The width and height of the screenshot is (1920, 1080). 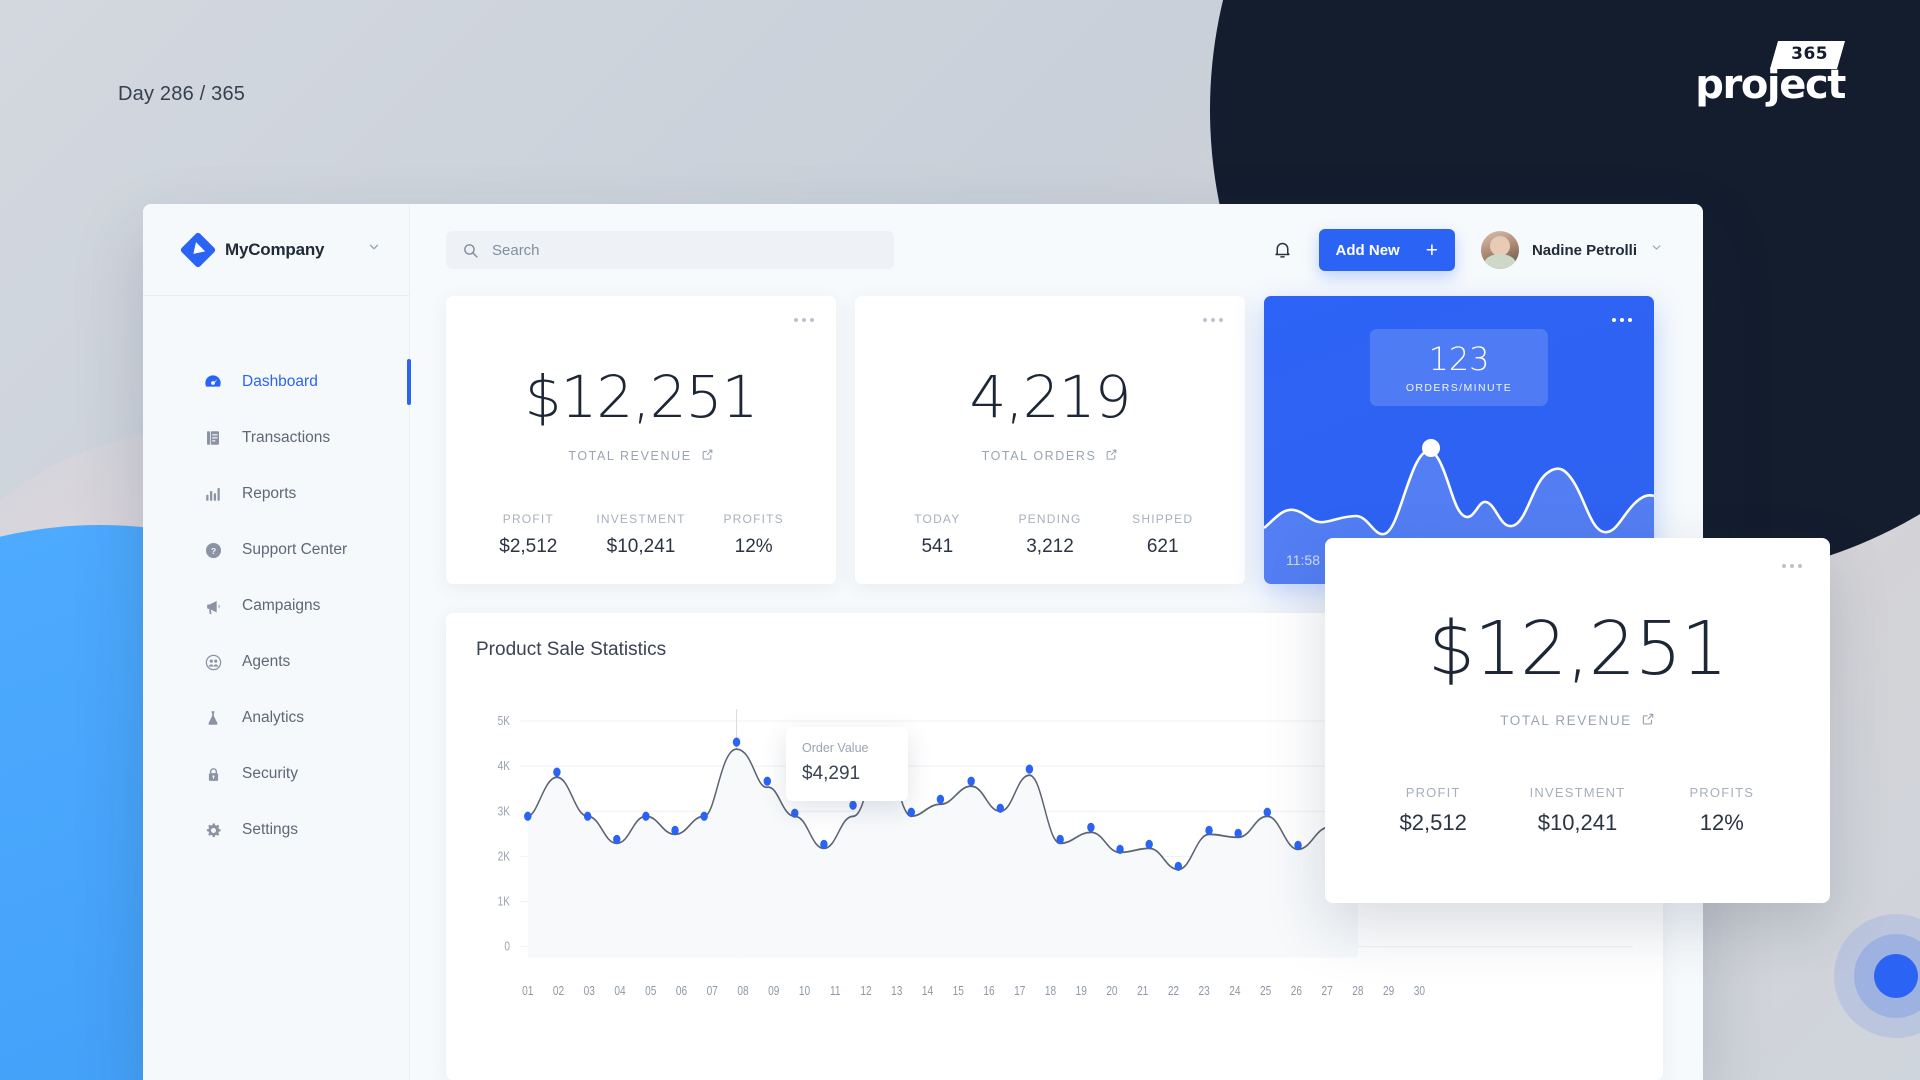 What do you see at coordinates (773, 991) in the screenshot?
I see `svg-text: 09` at bounding box center [773, 991].